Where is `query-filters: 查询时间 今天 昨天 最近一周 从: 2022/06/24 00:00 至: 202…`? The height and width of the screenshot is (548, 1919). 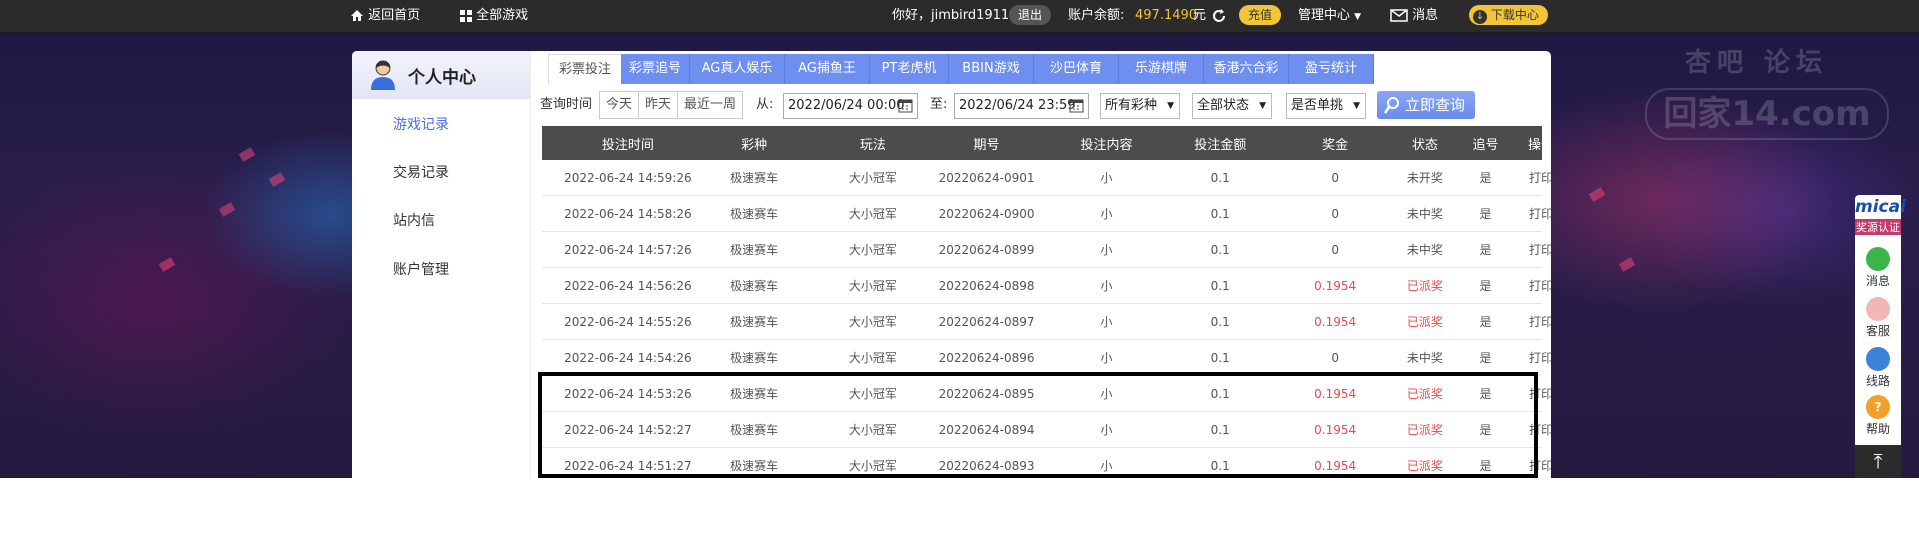 query-filters: 查询时间 今天 昨天 最近一周 从: 2022/06/24 00:00 至: 202… is located at coordinates (951, 106).